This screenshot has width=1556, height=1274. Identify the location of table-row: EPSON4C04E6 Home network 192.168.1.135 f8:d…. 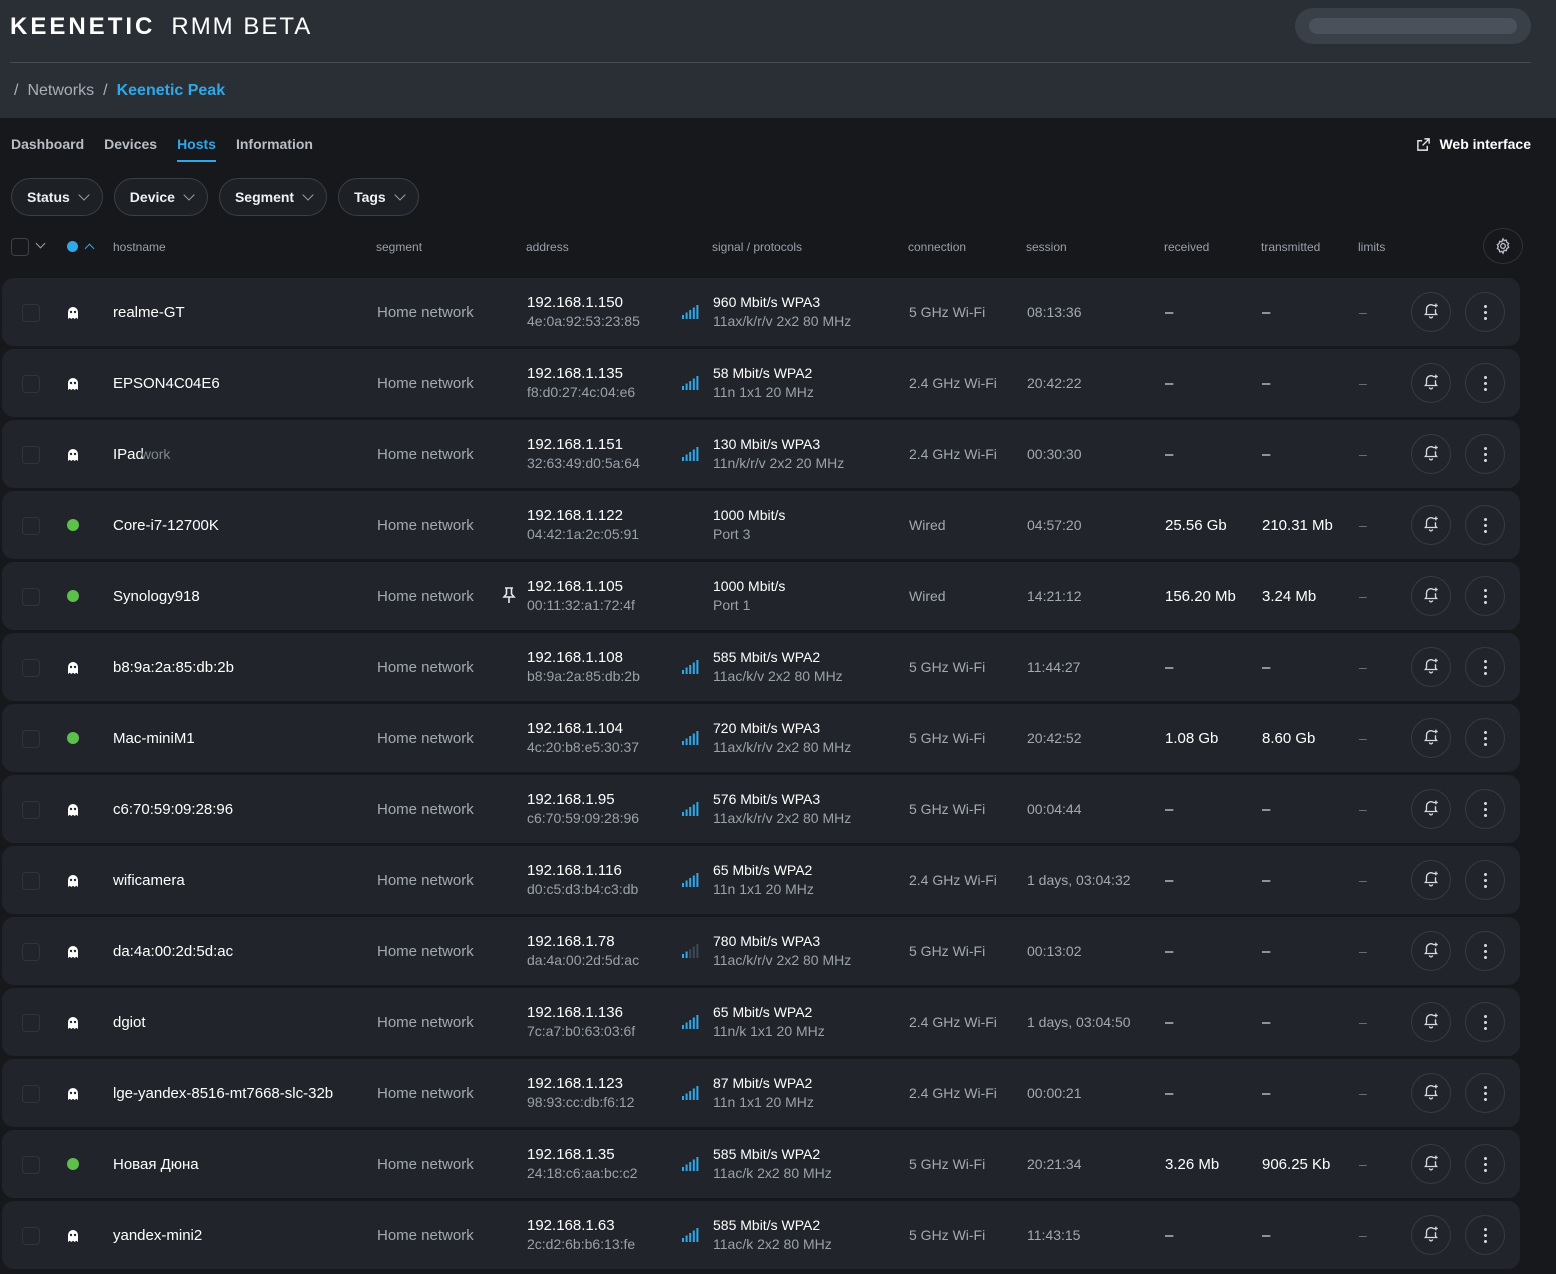
(761, 383).